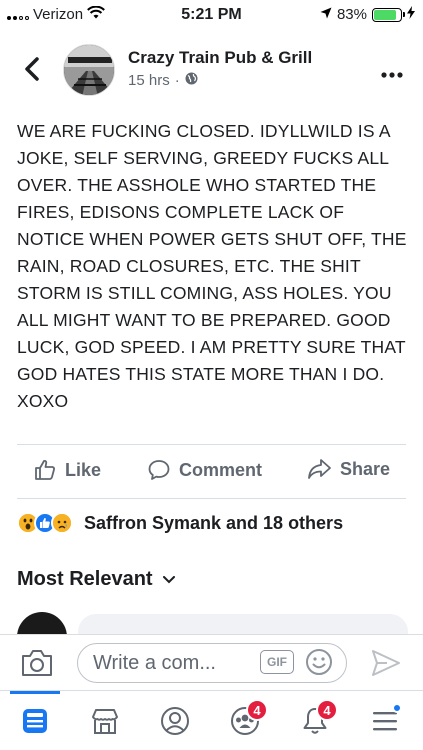 This screenshot has height=750, width=423. I want to click on comment-composer: Write a com... GIF, so click(211, 662).